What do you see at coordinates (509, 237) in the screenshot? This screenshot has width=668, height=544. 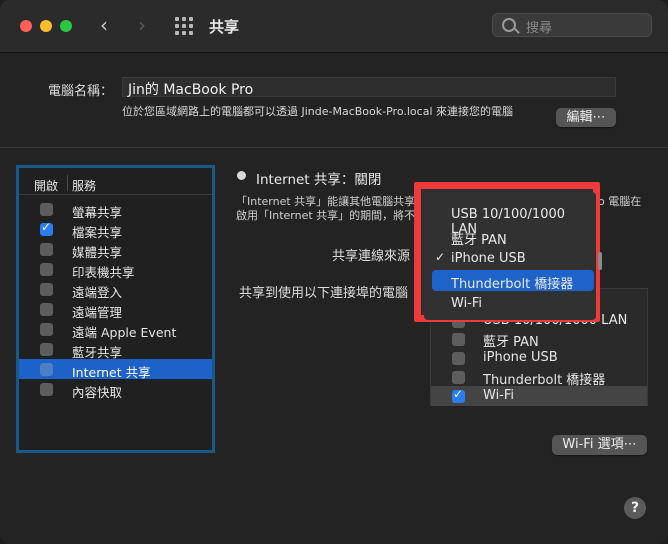 I see `menu-item-bluetooth-pan: 藍牙 PAN` at bounding box center [509, 237].